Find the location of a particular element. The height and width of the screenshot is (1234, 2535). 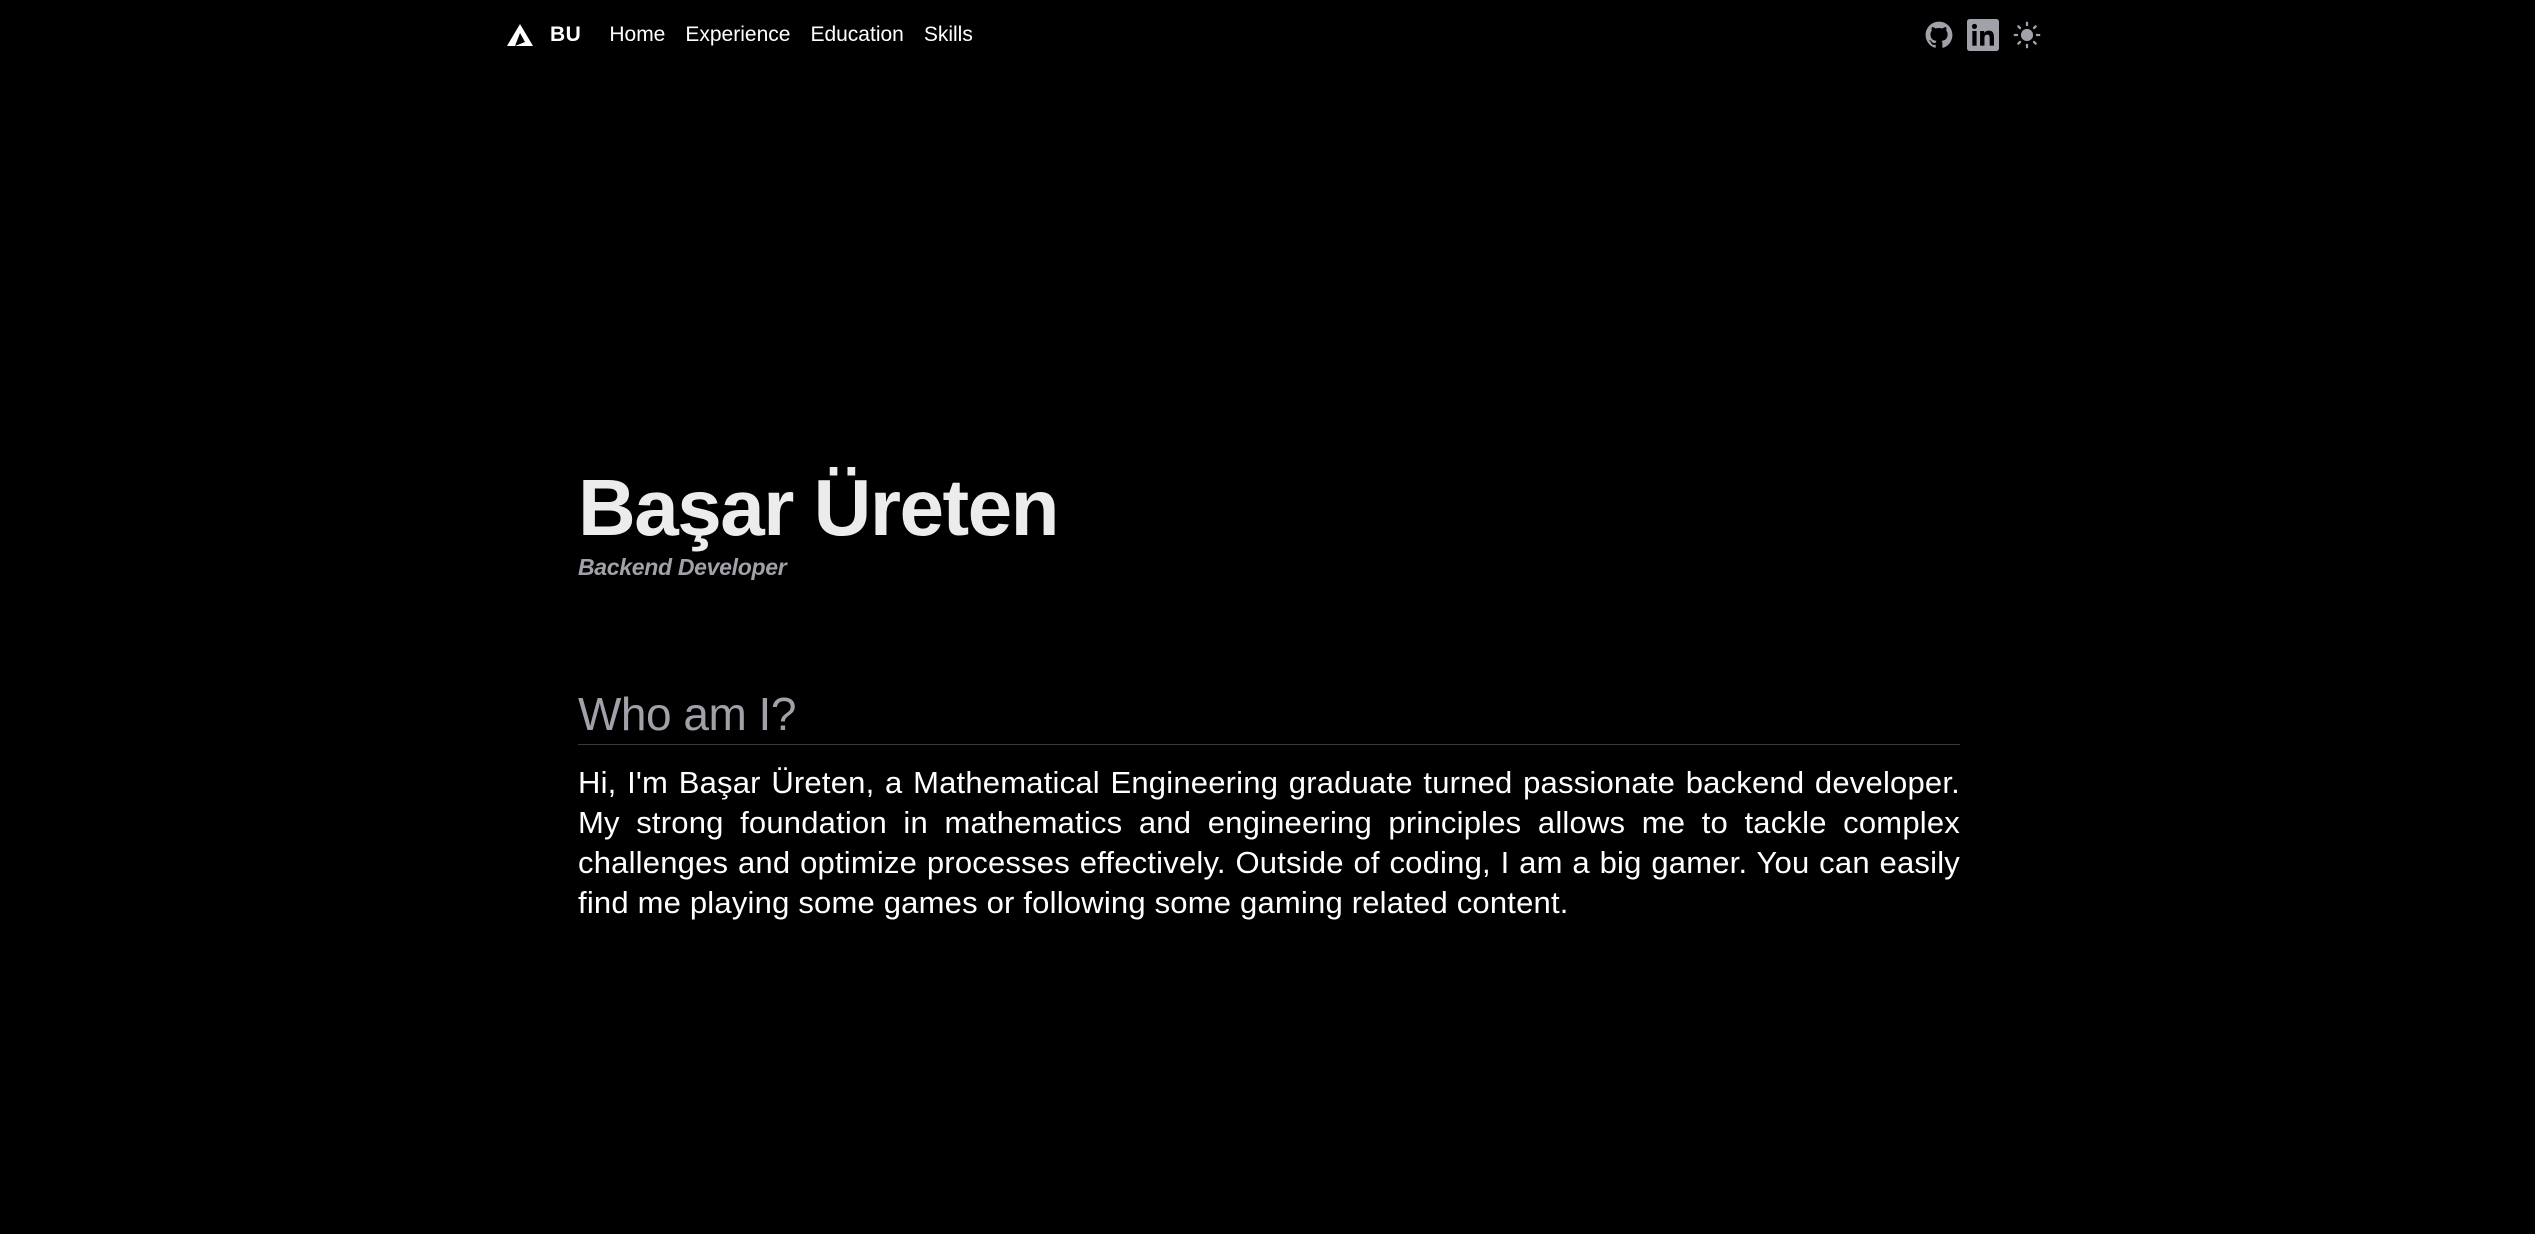

nav-experience: Experience is located at coordinates (737, 35).